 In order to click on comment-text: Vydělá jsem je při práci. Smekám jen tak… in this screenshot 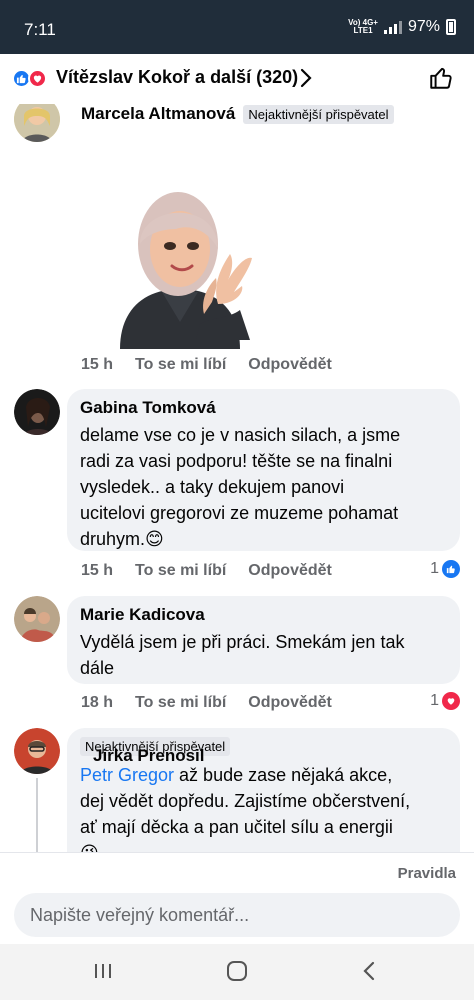, I will do `click(242, 655)`.